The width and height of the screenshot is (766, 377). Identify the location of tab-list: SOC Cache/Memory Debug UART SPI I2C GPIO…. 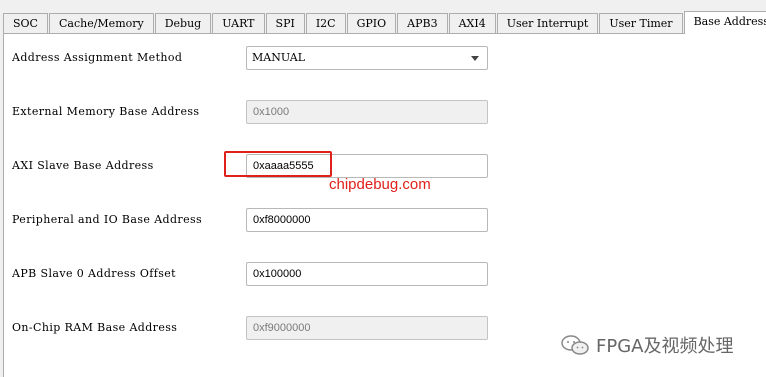
(384, 22).